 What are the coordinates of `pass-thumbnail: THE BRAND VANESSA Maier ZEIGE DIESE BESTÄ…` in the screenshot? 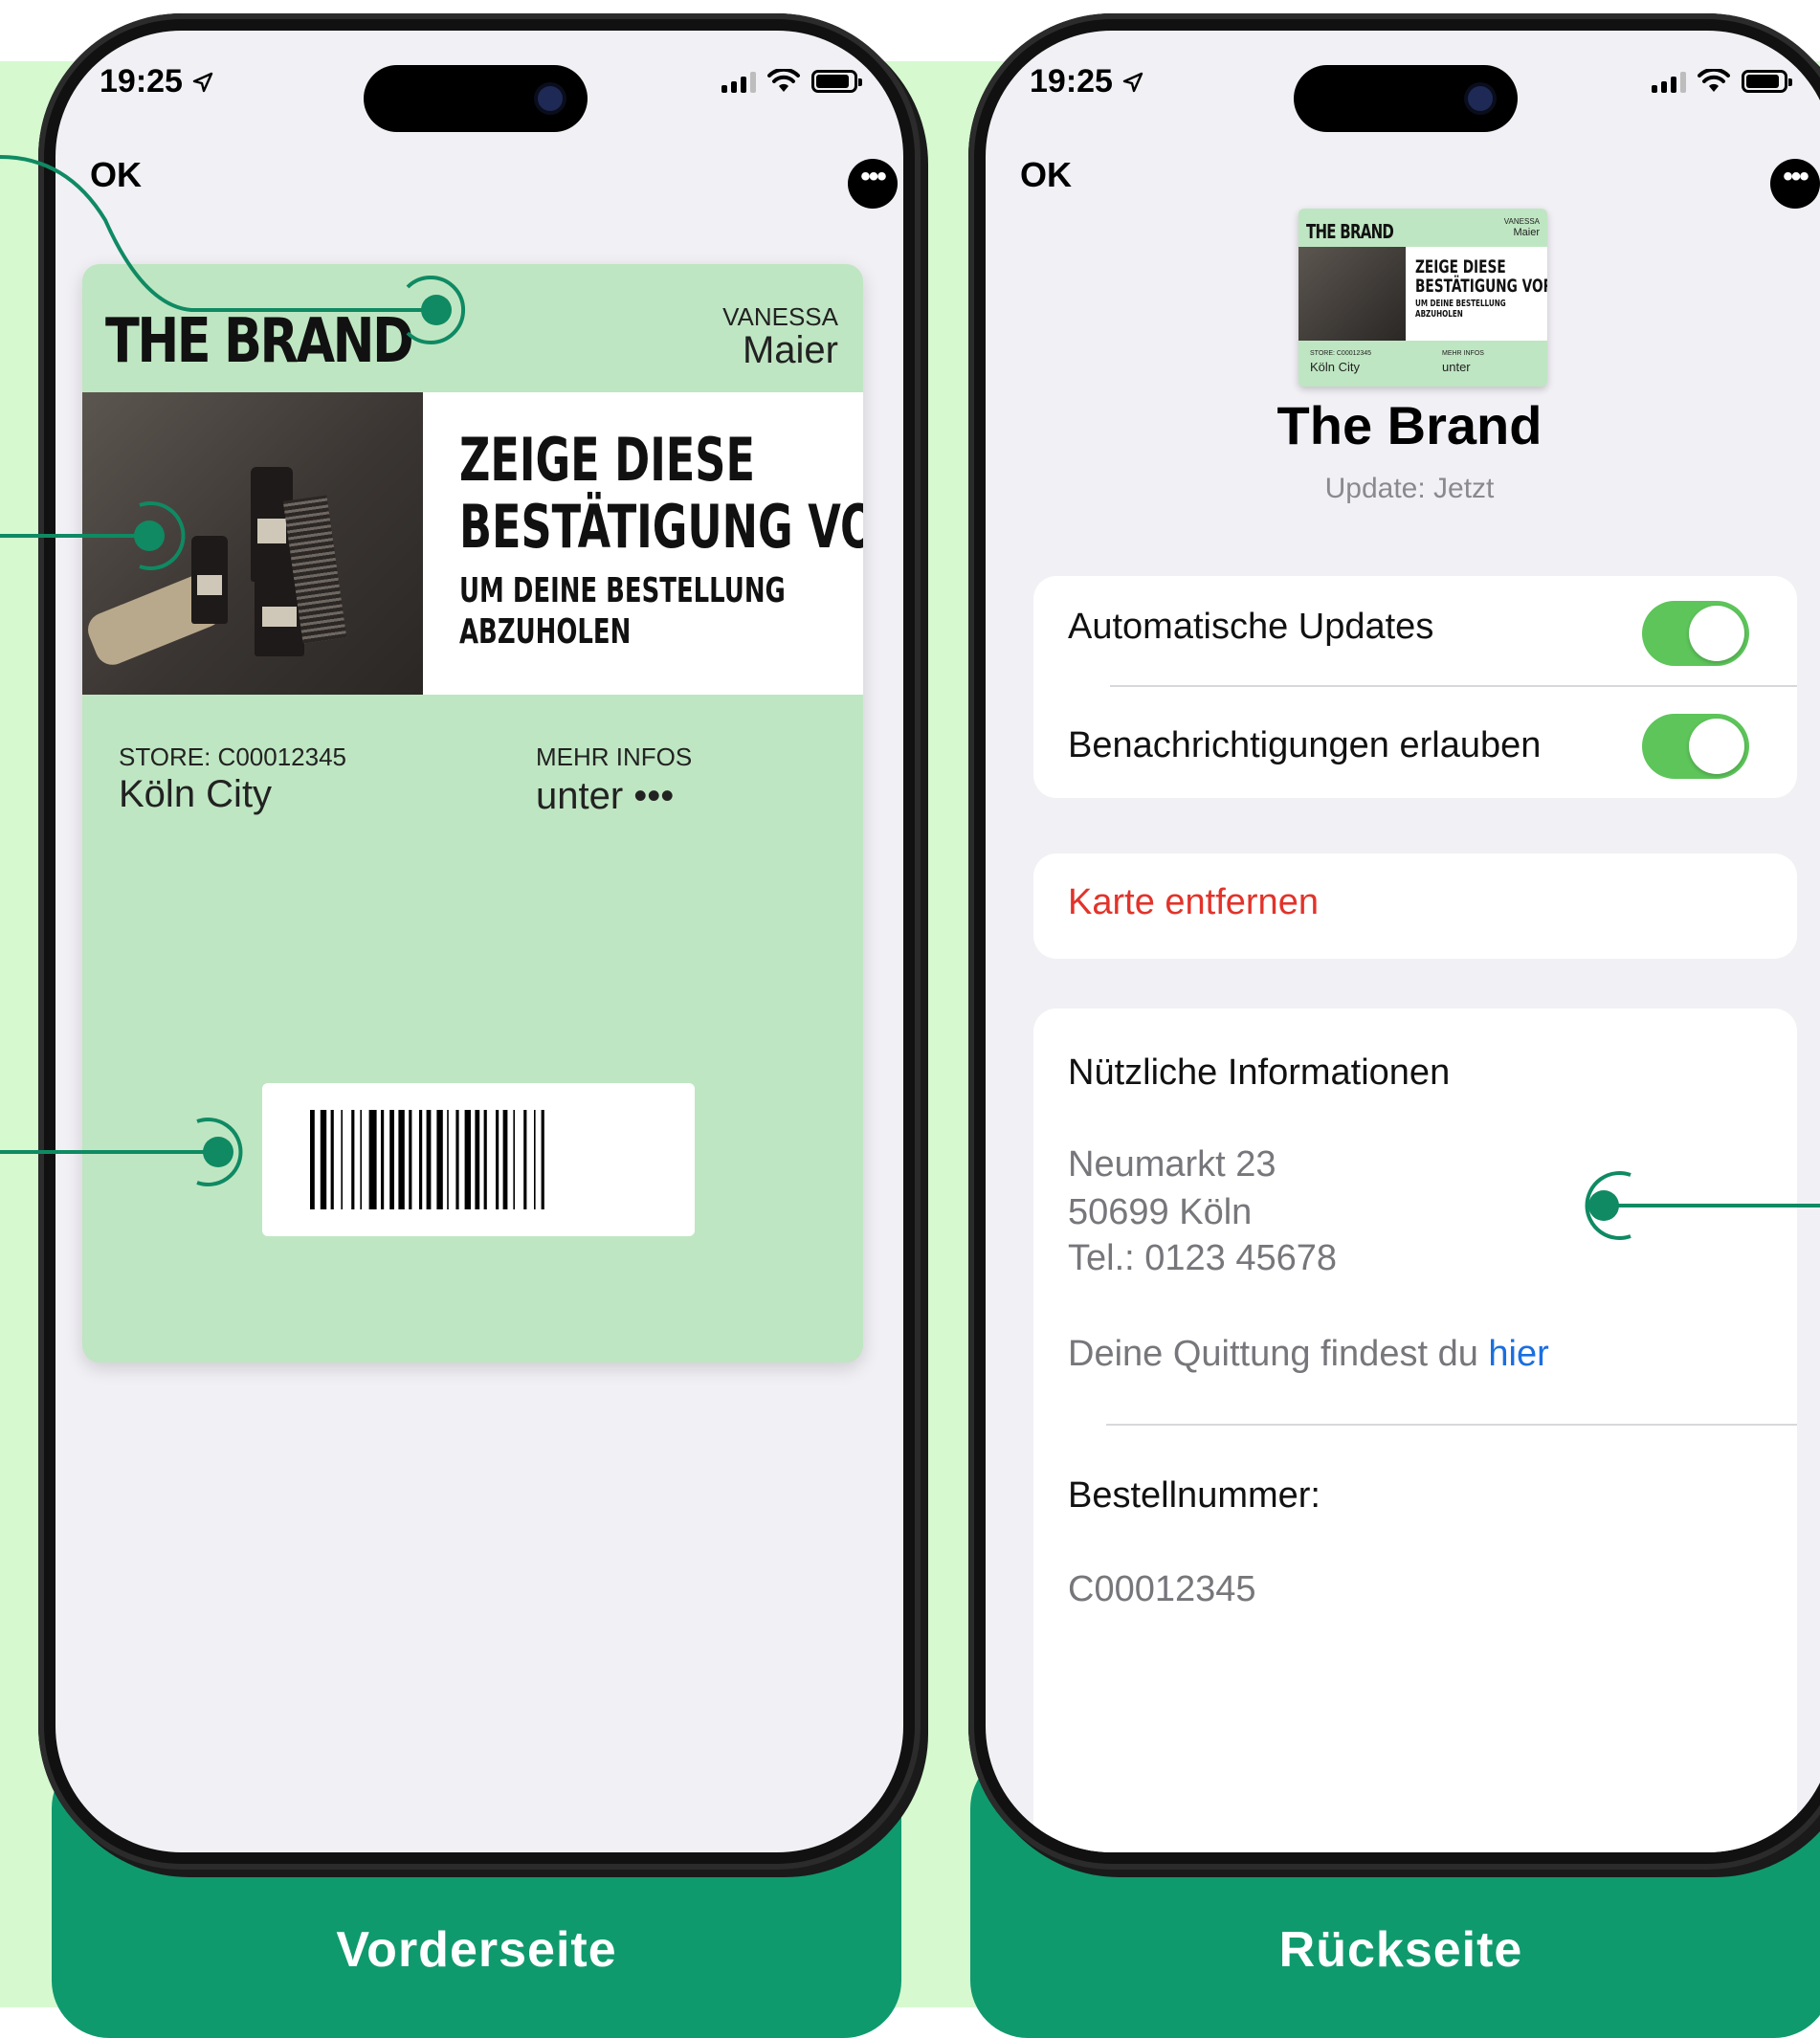 It's located at (1422, 298).